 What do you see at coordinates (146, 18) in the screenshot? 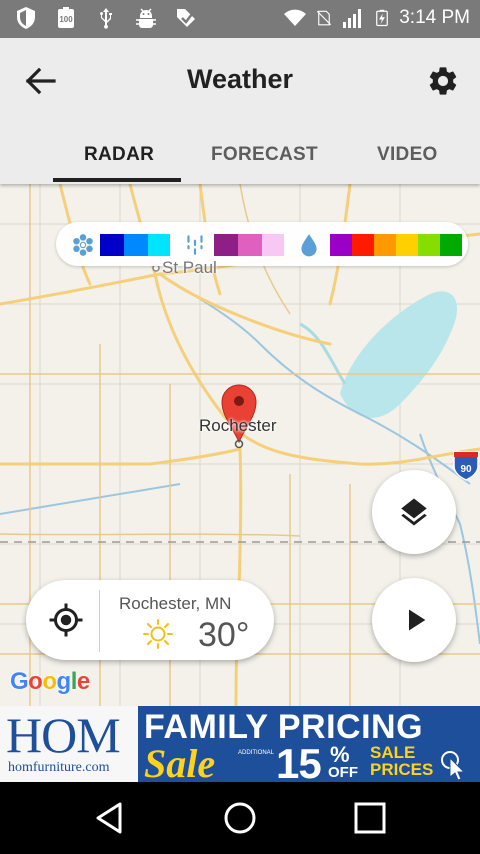
I see `android-debug-icon` at bounding box center [146, 18].